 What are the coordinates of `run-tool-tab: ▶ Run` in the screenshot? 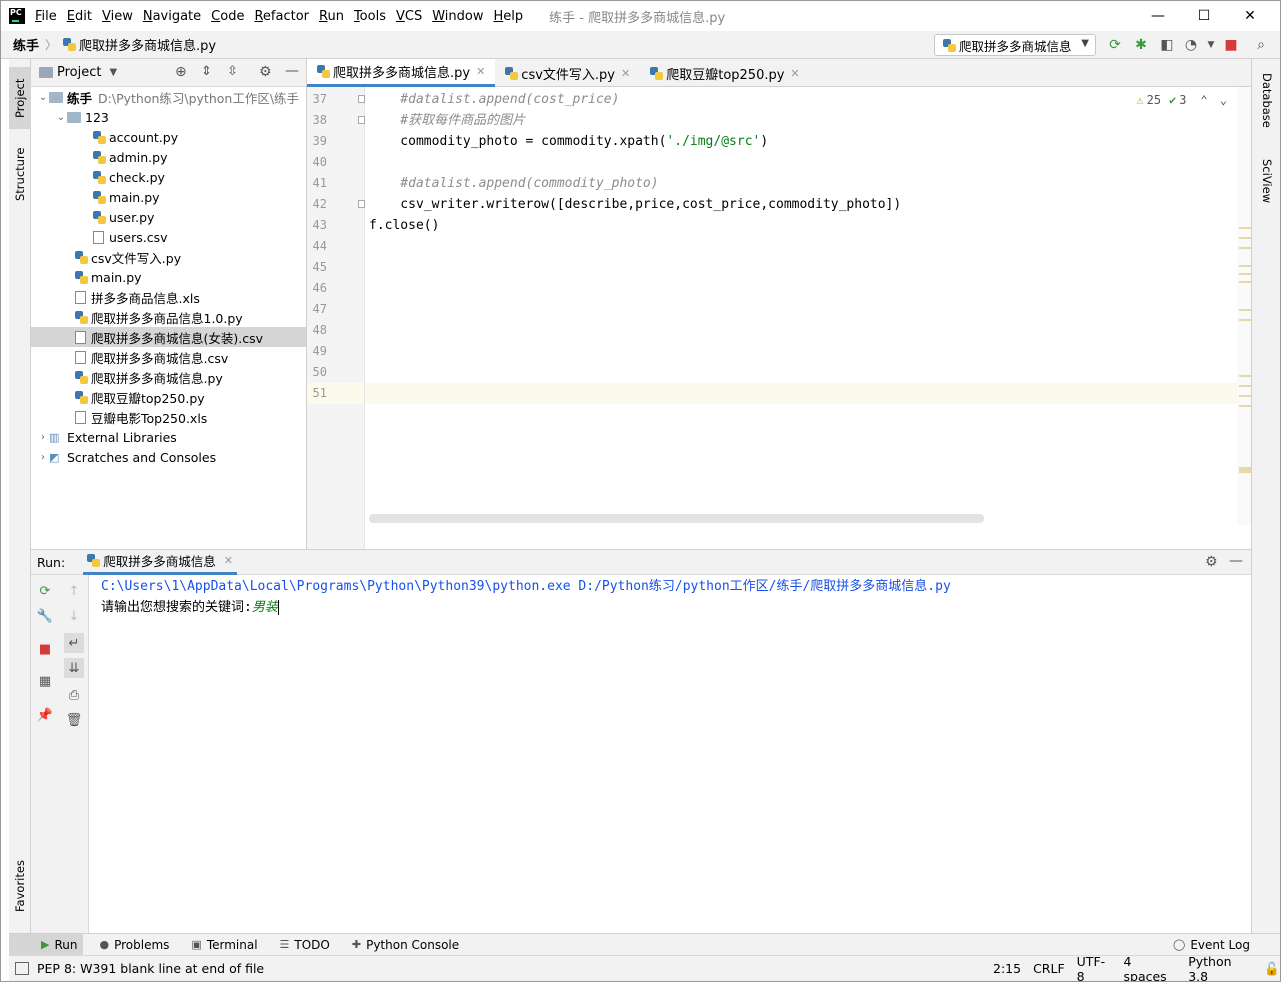 It's located at (46, 944).